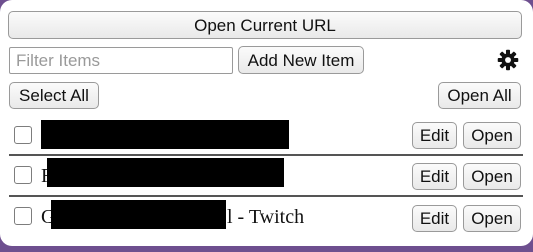 The height and width of the screenshot is (252, 533). I want to click on filter-items-input, so click(121, 60).